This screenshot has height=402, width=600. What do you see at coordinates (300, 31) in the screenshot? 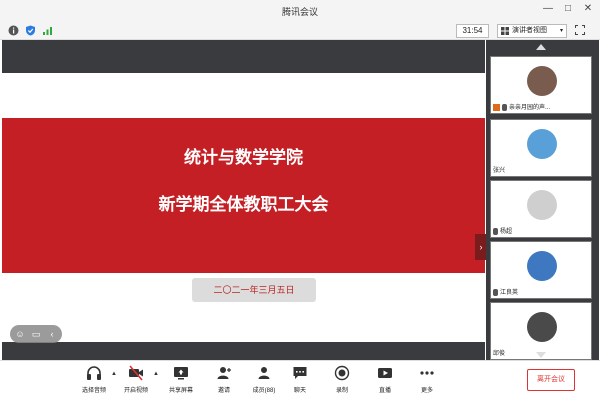
I see `status-bar: 31:54 演讲者视图 ▾` at bounding box center [300, 31].